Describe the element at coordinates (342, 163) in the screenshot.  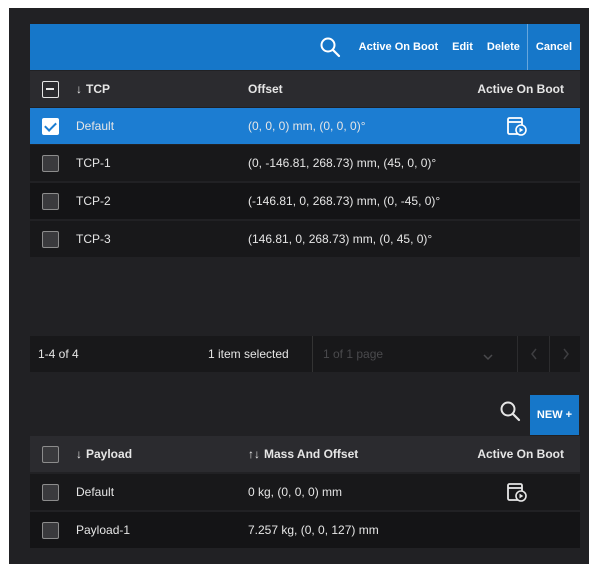
I see `tcp-offset: (0, -146.81, 268.73) mm, (45, 0, 0)°` at that location.